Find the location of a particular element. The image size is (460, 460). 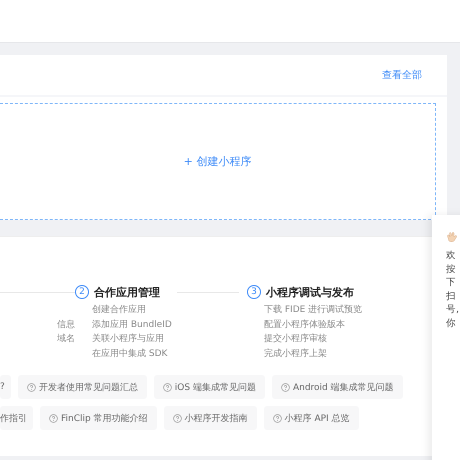

welcome-text: 扫 is located at coordinates (451, 296).